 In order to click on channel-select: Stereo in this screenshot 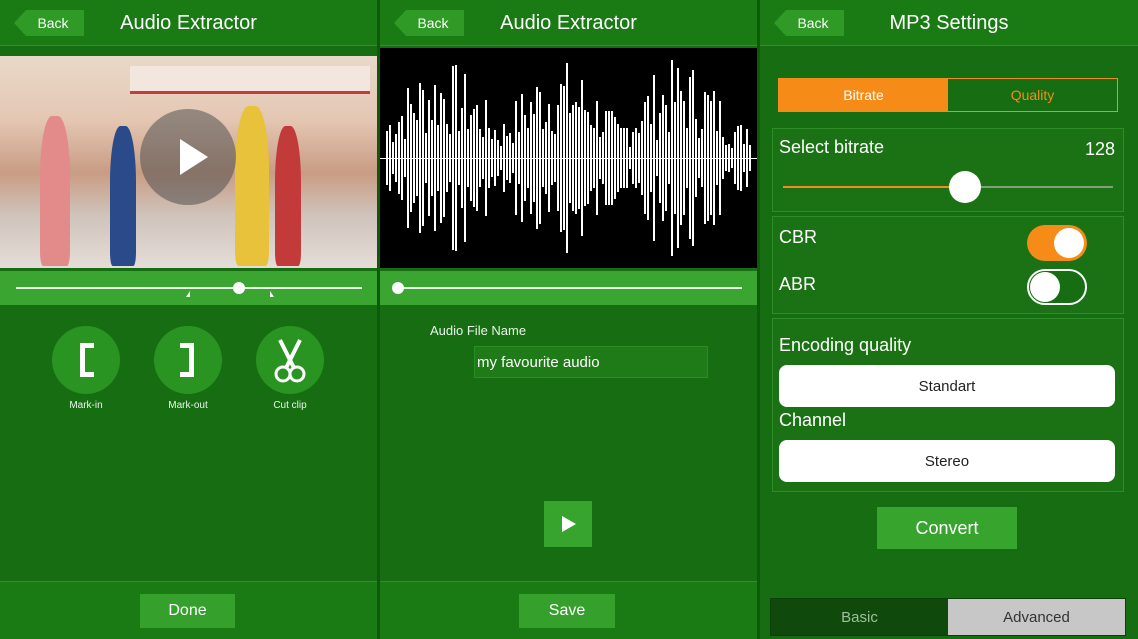, I will do `click(947, 461)`.